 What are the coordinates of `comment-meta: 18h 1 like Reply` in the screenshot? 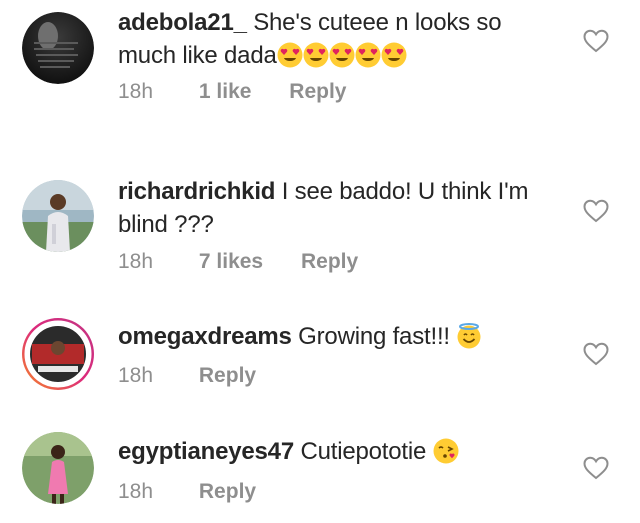 It's located at (232, 92).